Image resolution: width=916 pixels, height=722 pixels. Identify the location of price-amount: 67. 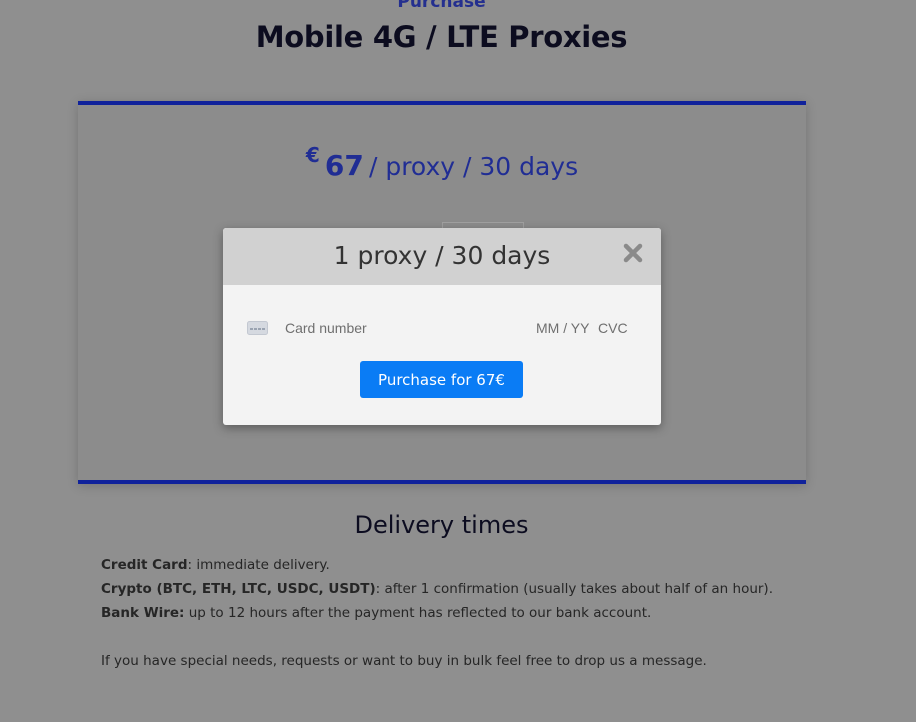
(344, 165).